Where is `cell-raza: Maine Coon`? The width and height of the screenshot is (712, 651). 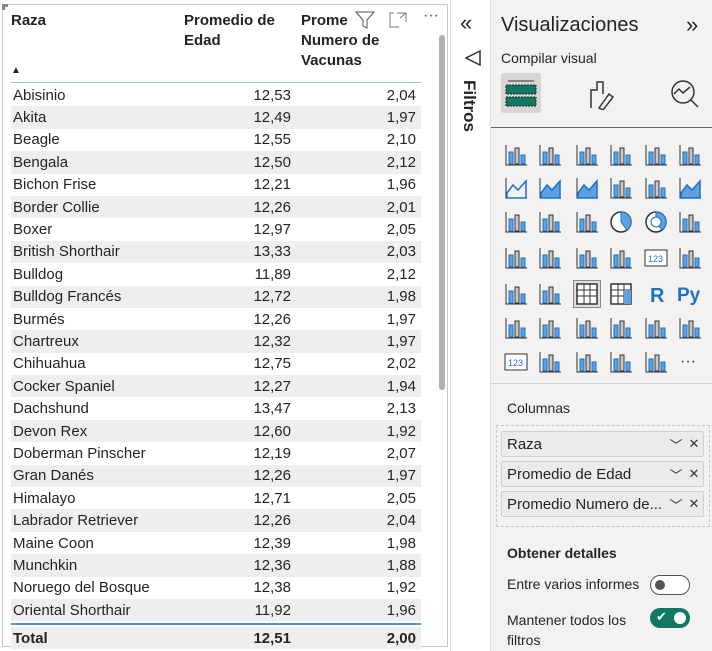
cell-raza: Maine Coon is located at coordinates (53, 543).